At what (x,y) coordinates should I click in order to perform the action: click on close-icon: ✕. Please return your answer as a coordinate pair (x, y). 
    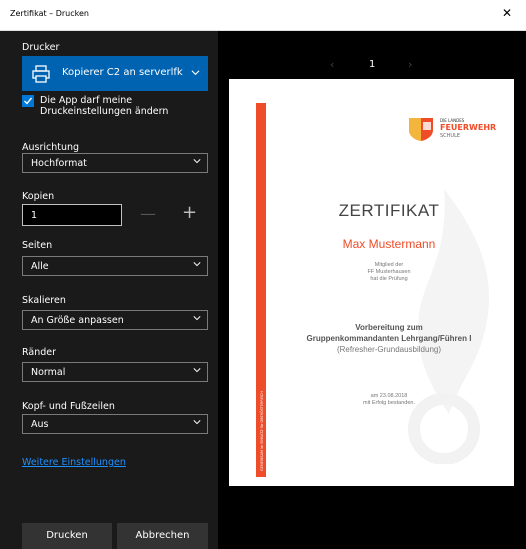
    Looking at the image, I should click on (507, 13).